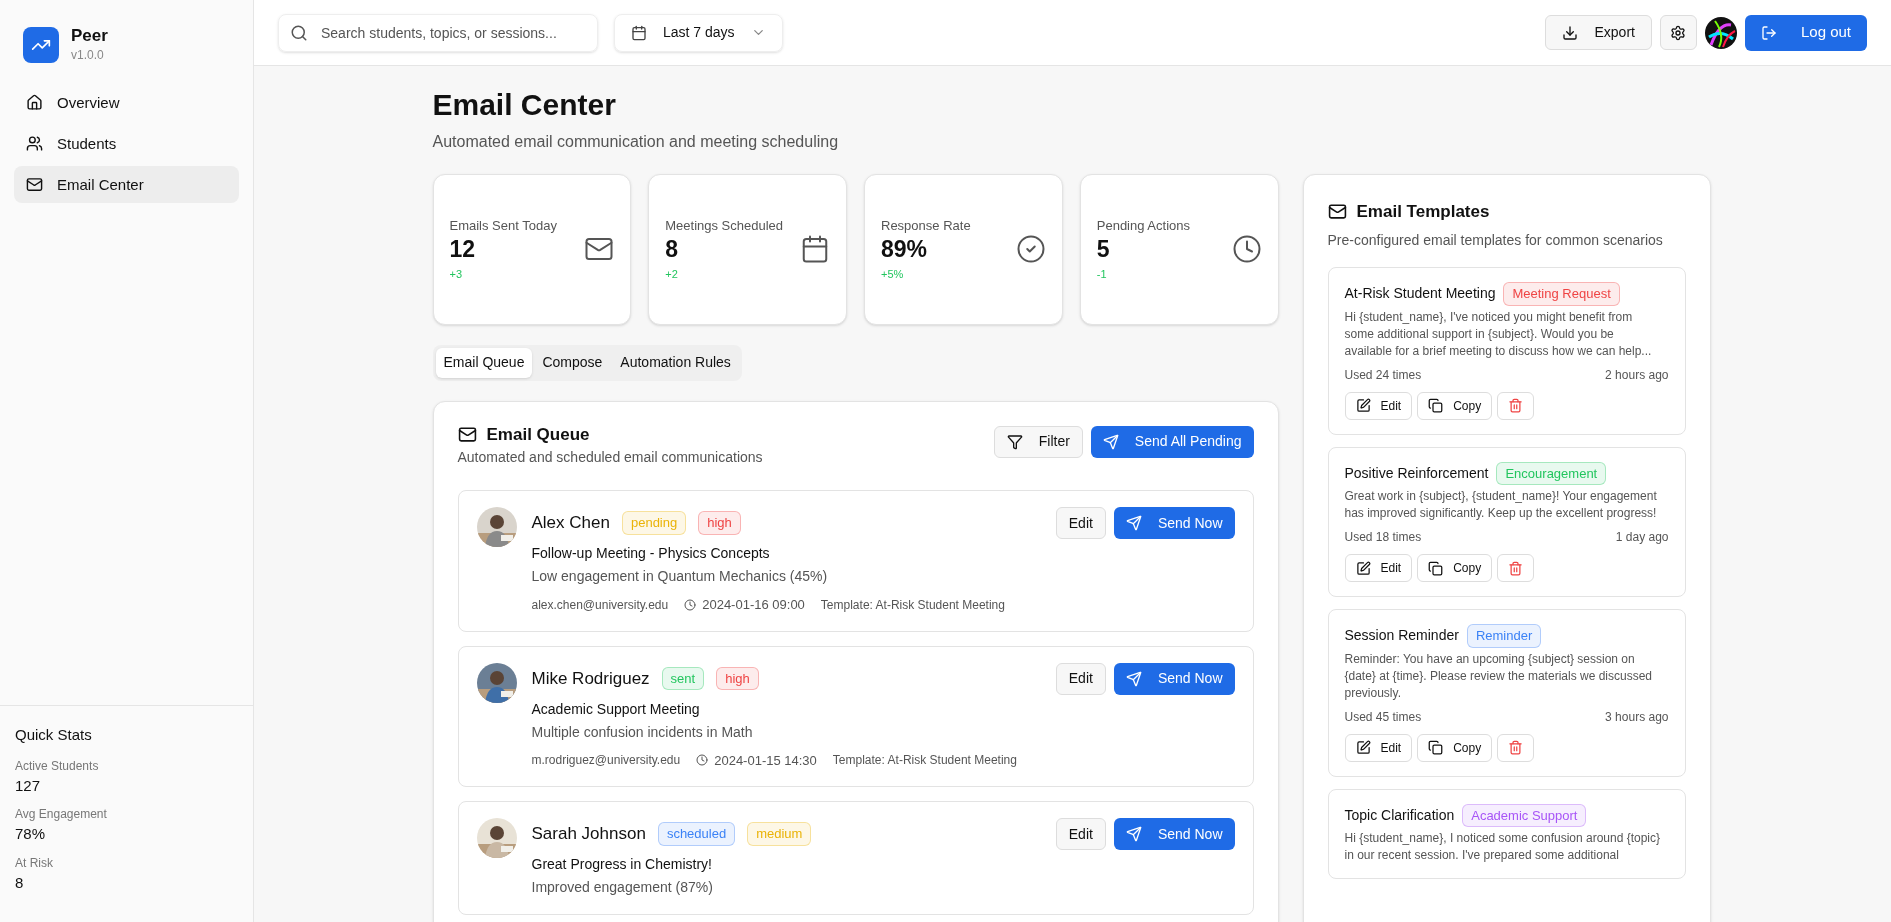 This screenshot has height=922, width=1891. What do you see at coordinates (1143, 225) in the screenshot?
I see `stat-label: Pending Actions` at bounding box center [1143, 225].